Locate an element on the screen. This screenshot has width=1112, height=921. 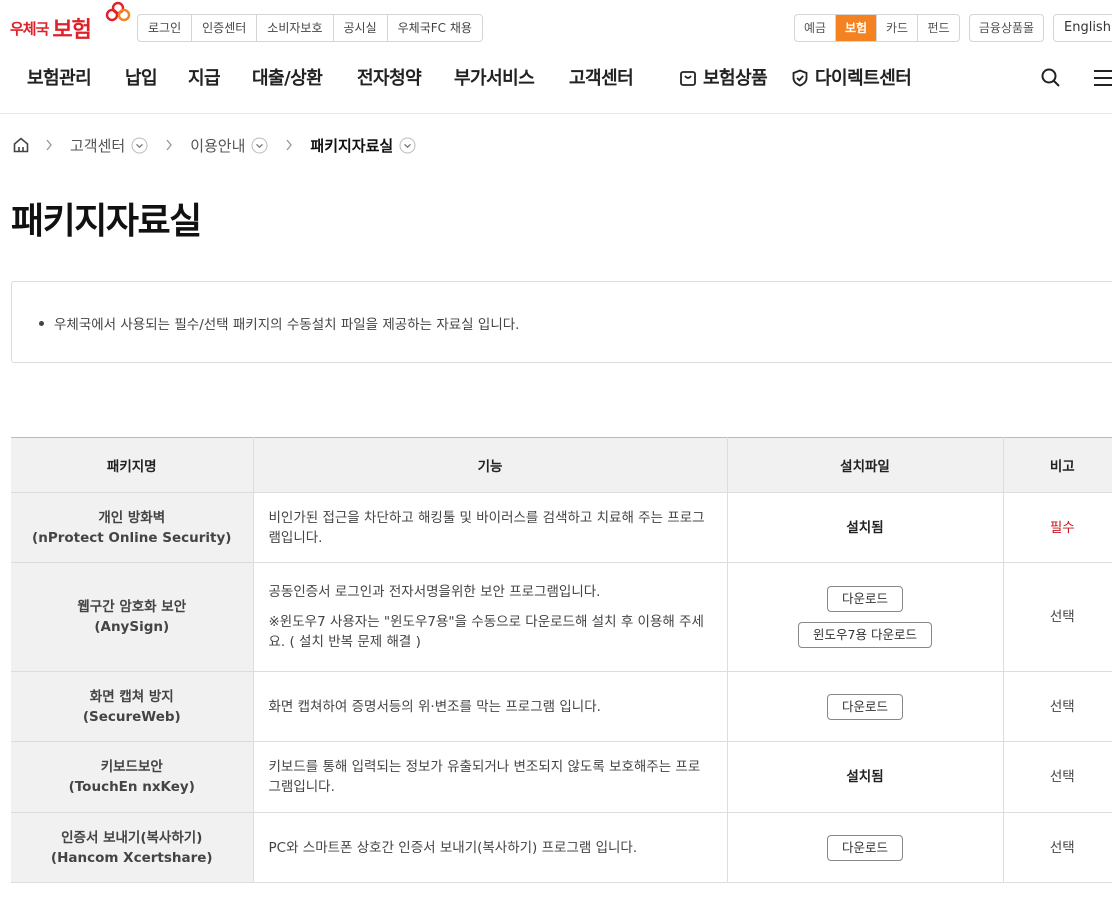
fc-recruit-link: 우체국FC 채용 is located at coordinates (435, 28).